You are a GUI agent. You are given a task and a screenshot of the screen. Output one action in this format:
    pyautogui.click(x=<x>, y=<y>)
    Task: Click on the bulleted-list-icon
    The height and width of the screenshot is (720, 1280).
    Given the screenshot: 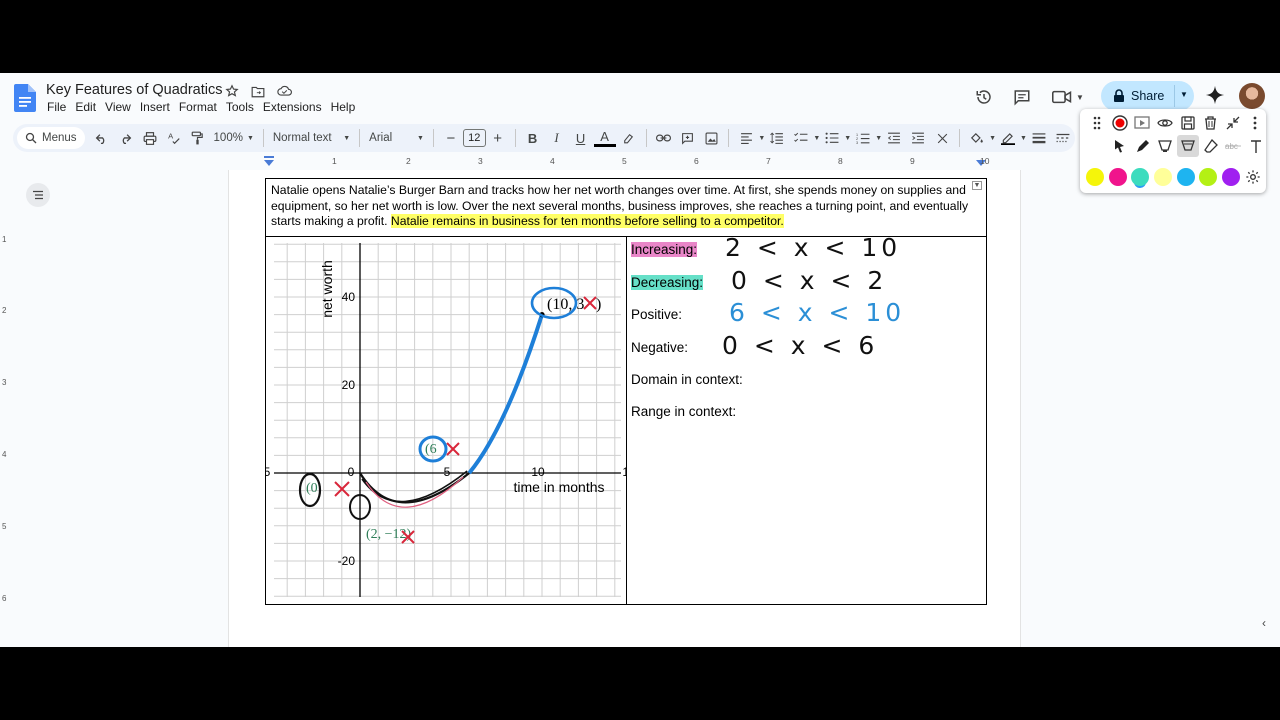 What is the action you would take?
    pyautogui.click(x=832, y=138)
    